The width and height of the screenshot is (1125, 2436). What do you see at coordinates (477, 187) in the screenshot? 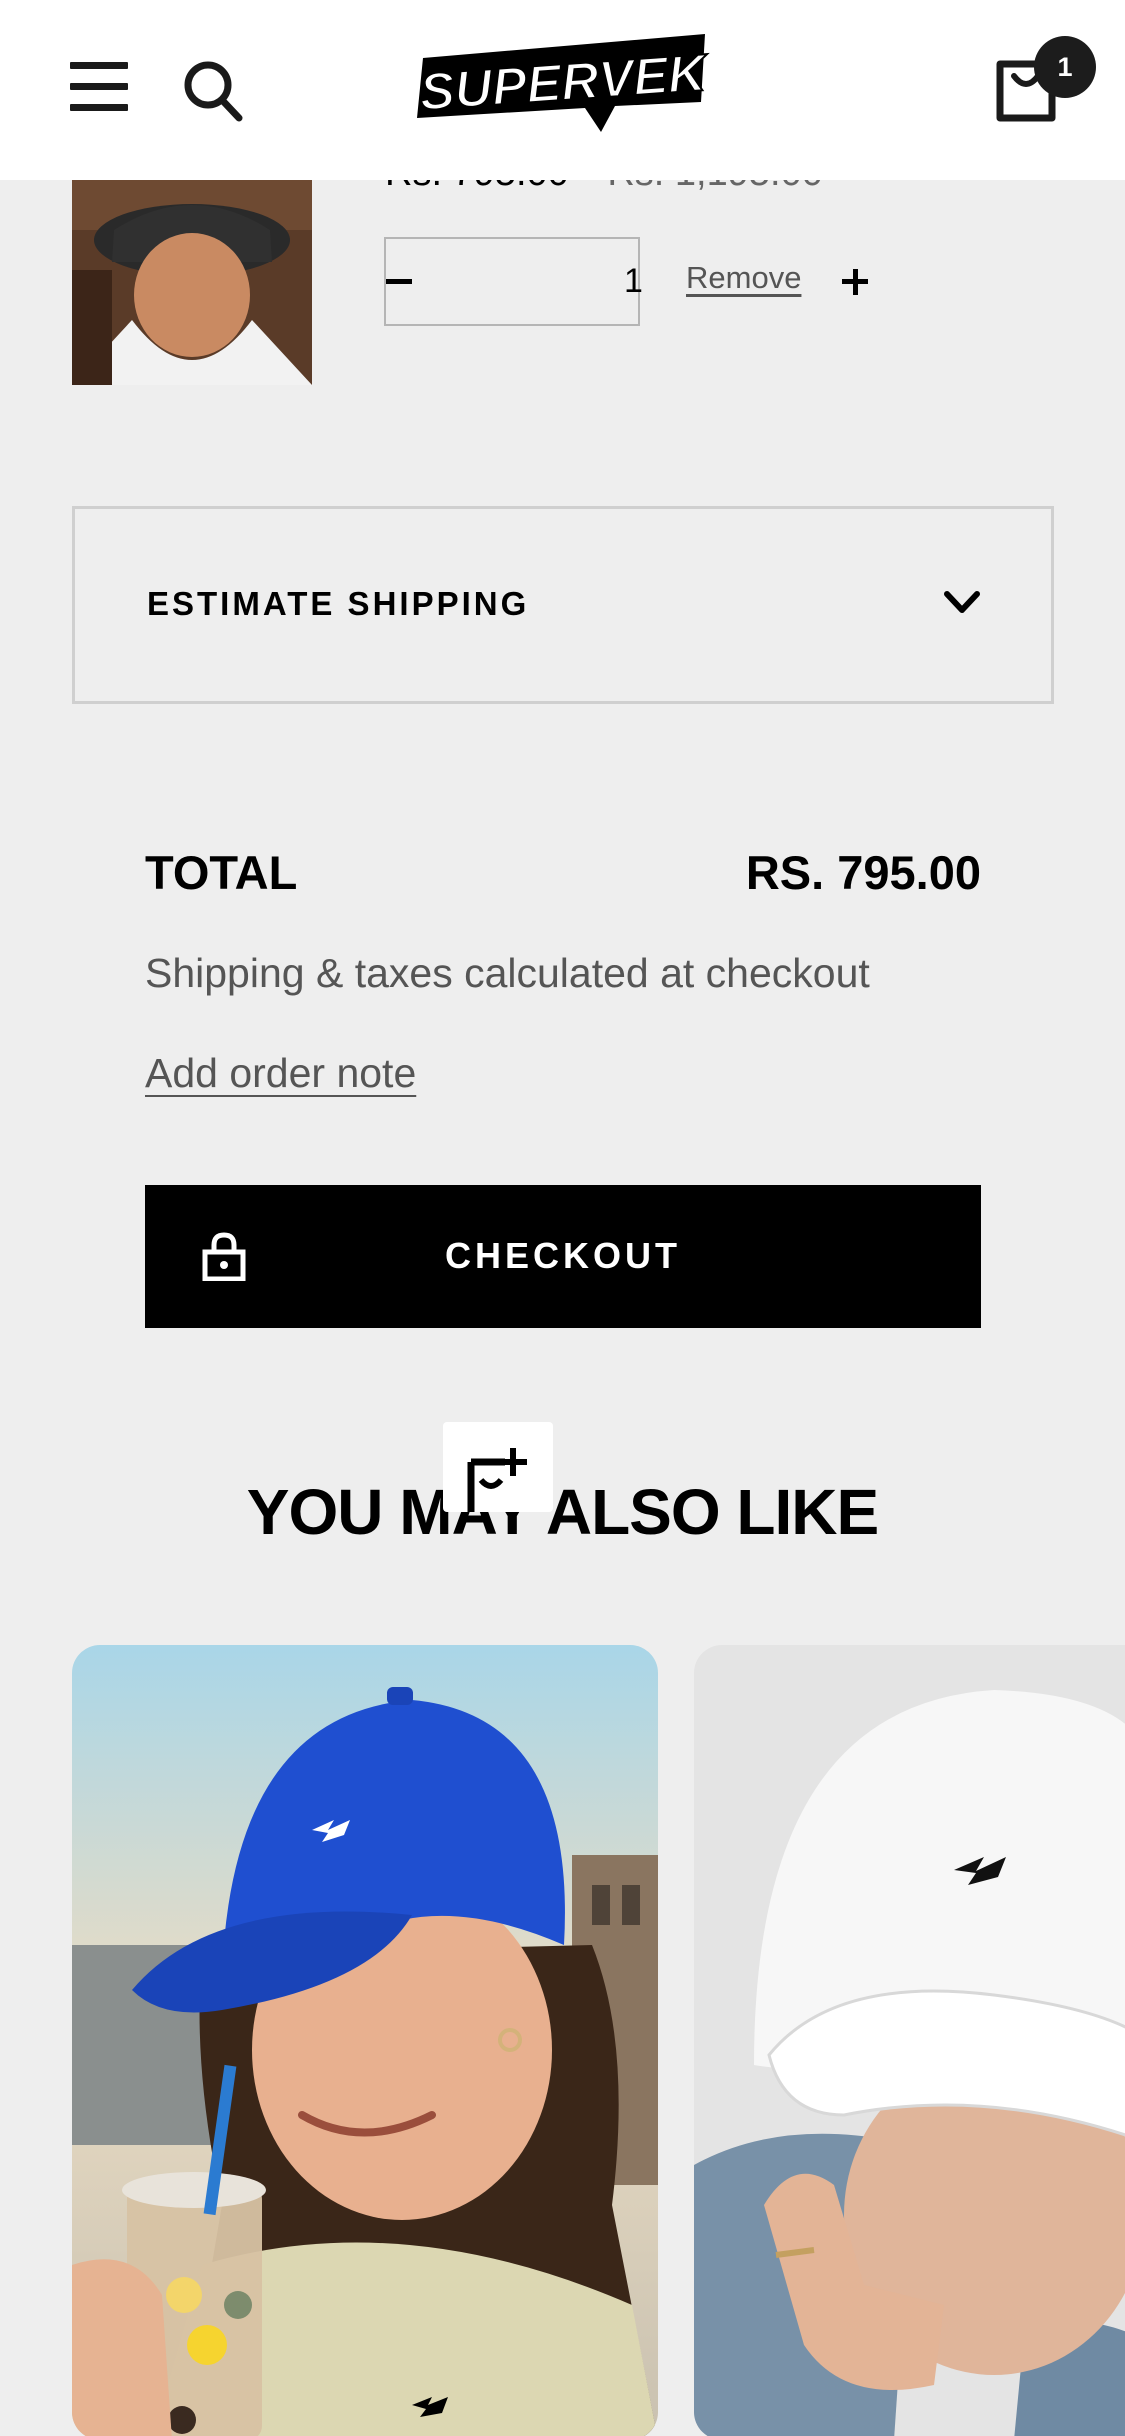
I see `sale-price: Rs. 795.00` at bounding box center [477, 187].